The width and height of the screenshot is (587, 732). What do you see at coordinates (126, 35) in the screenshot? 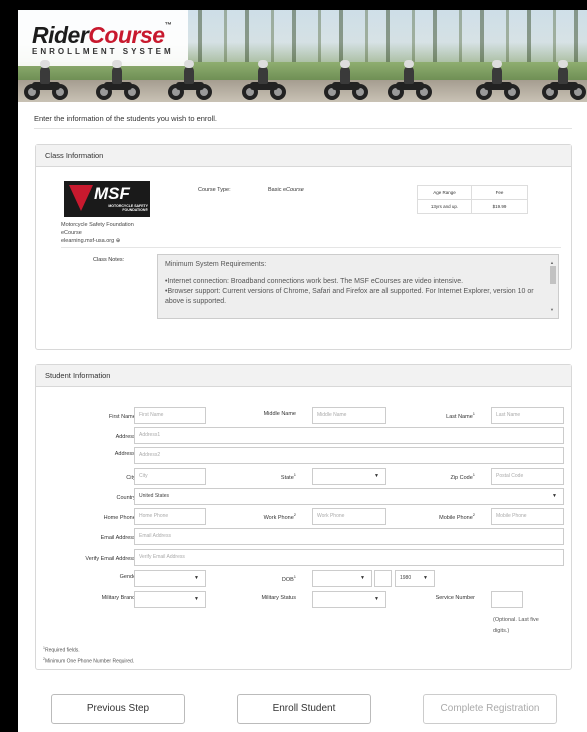
I see `logo-course: Course` at bounding box center [126, 35].